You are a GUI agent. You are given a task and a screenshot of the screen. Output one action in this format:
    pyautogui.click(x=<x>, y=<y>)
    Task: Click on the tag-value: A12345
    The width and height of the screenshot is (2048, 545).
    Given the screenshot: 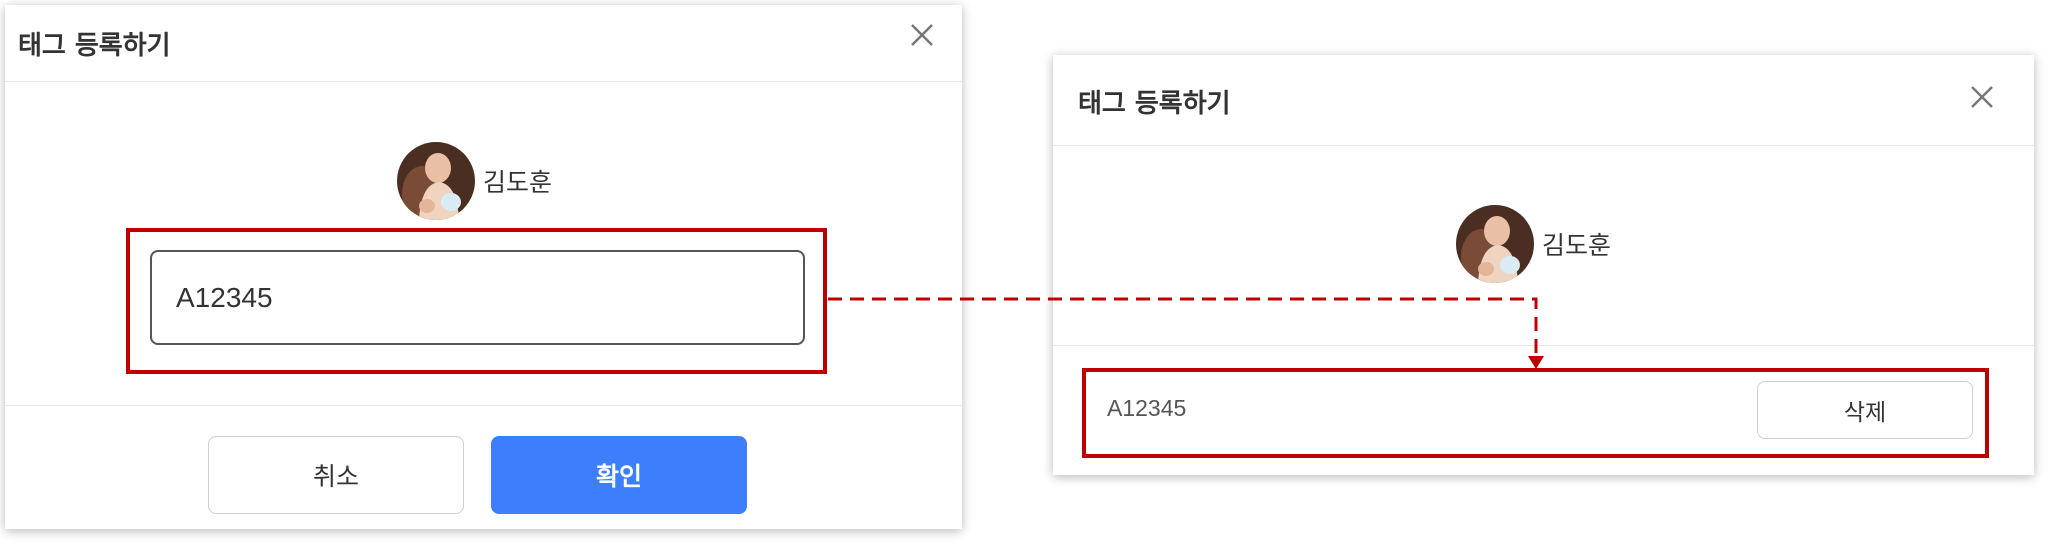 What is the action you would take?
    pyautogui.click(x=1147, y=408)
    